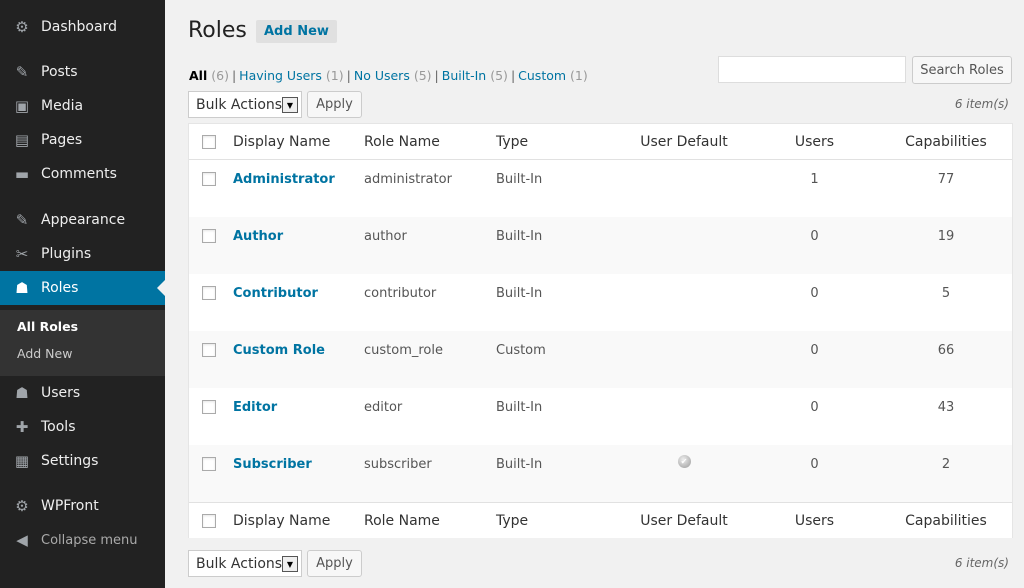 The height and width of the screenshot is (588, 1024). What do you see at coordinates (198, 75) in the screenshot?
I see `filter-all: All` at bounding box center [198, 75].